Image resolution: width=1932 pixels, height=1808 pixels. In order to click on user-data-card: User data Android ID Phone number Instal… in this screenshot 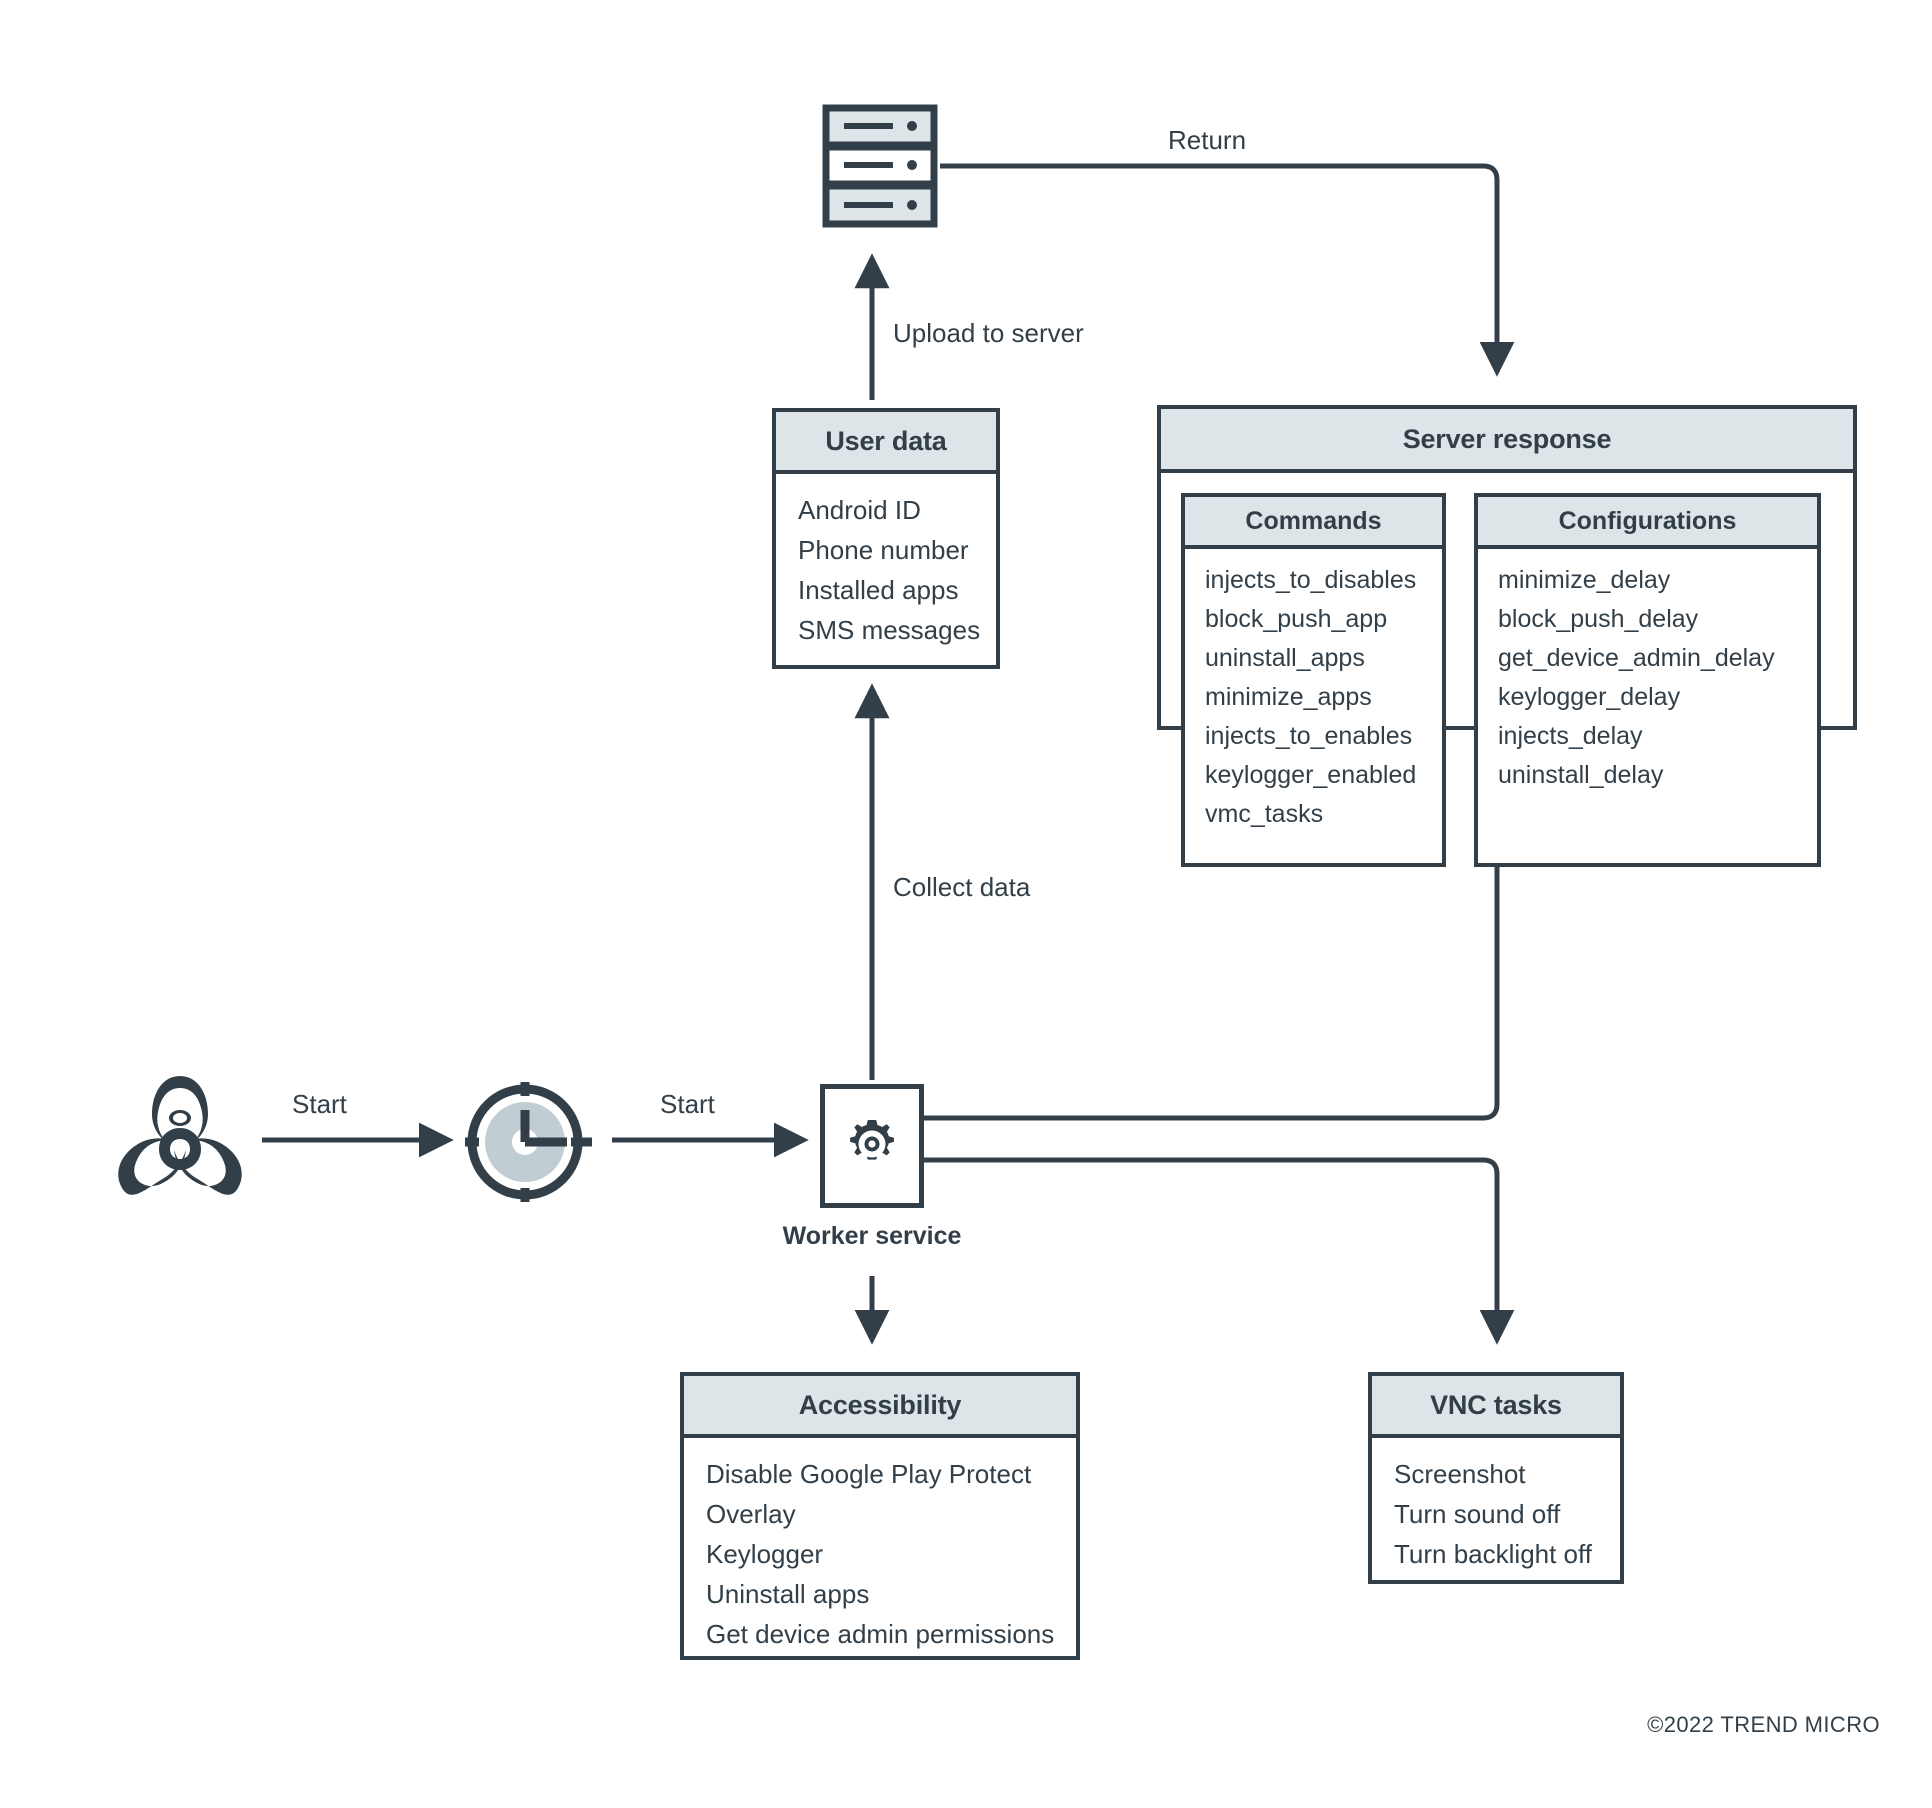, I will do `click(886, 538)`.